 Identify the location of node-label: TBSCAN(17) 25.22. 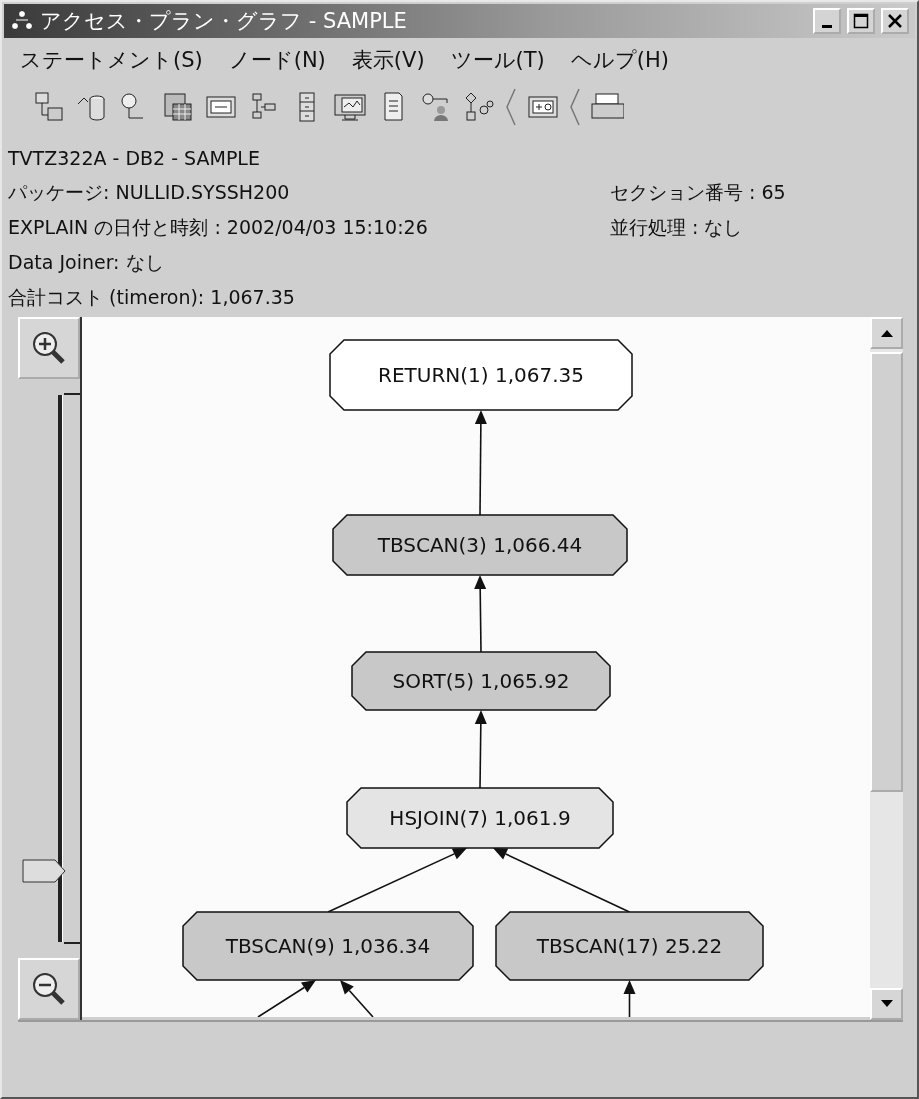
(629, 946).